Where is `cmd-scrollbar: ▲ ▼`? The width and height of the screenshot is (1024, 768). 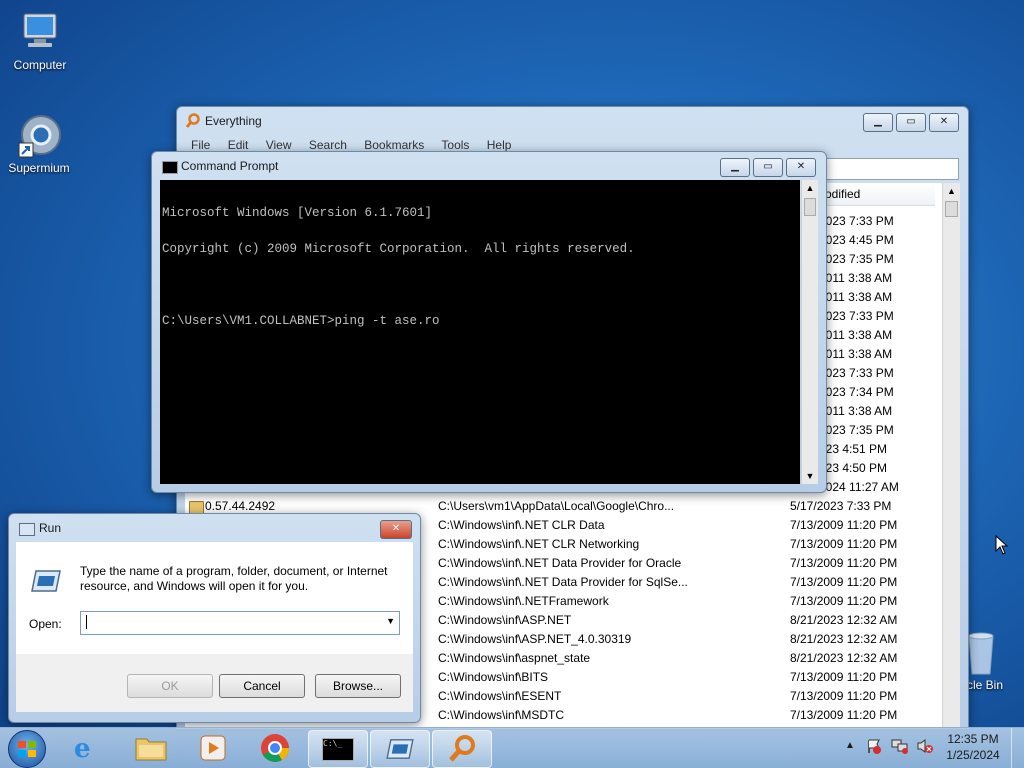 cmd-scrollbar: ▲ ▼ is located at coordinates (809, 332).